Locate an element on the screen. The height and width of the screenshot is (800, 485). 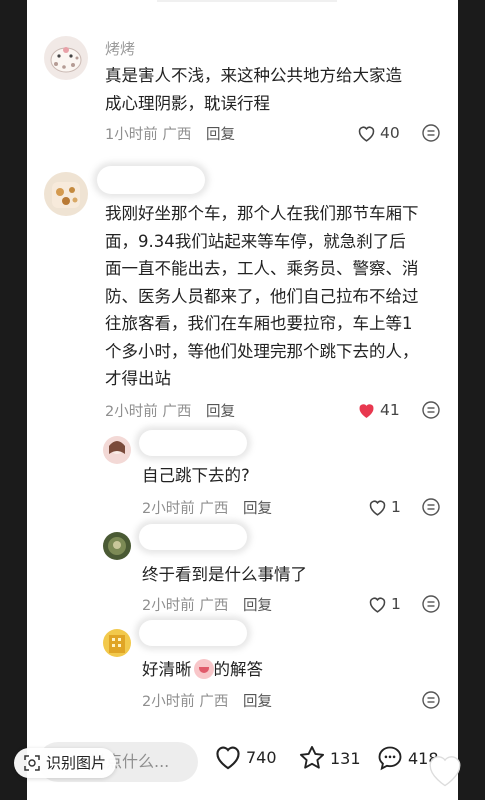
top-divider is located at coordinates (247, 1).